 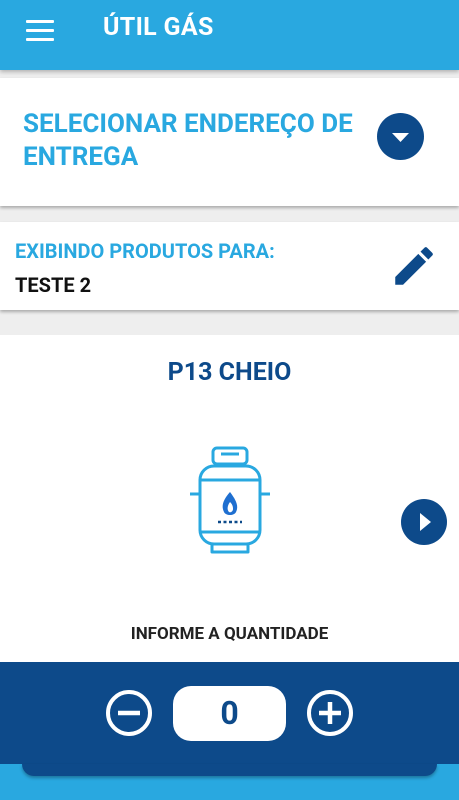 I want to click on app-title: ÚTIL GÁS, so click(x=158, y=27).